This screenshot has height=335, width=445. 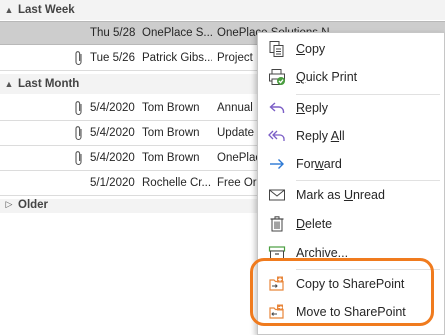 I want to click on group-header-last-week: ▲ Last Week, so click(x=222, y=10).